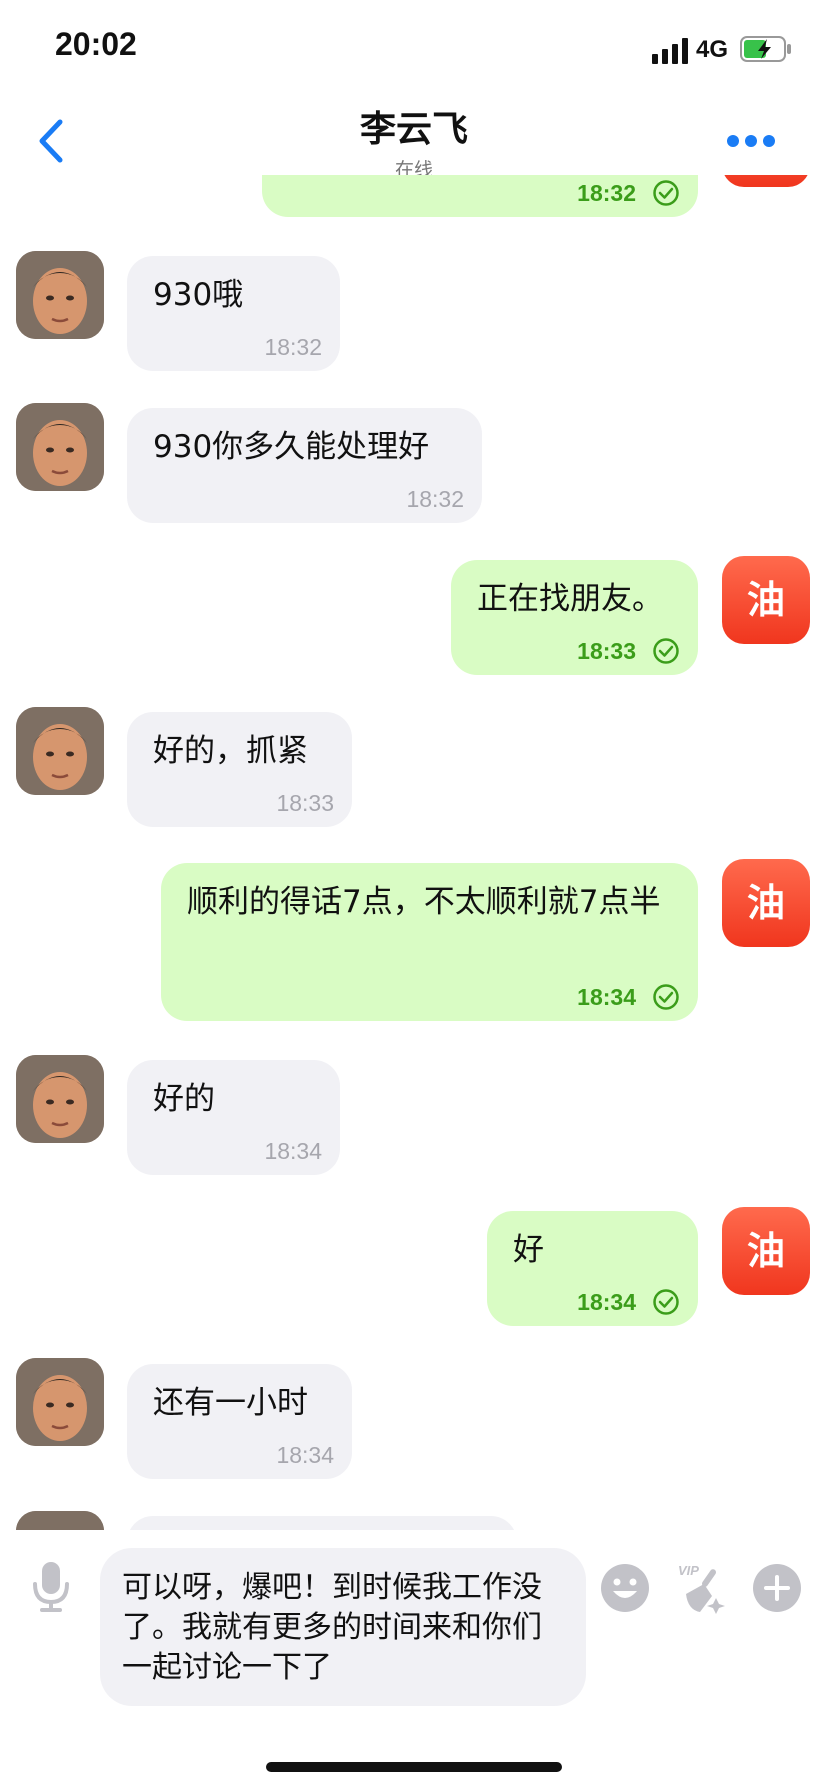 The height and width of the screenshot is (1792, 828). Describe the element at coordinates (480, 196) in the screenshot. I see `message-bubble-outgoing: 18:32` at that location.